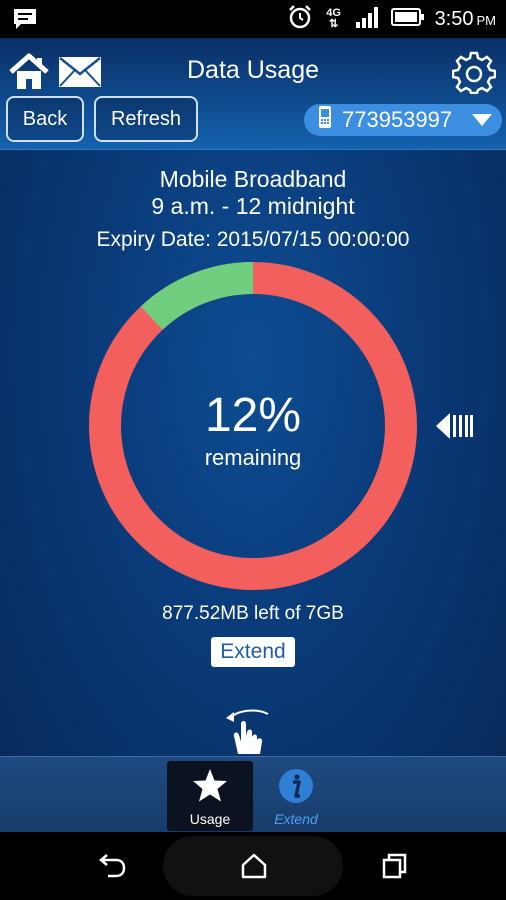  I want to click on page-title: Data Usage, so click(253, 70).